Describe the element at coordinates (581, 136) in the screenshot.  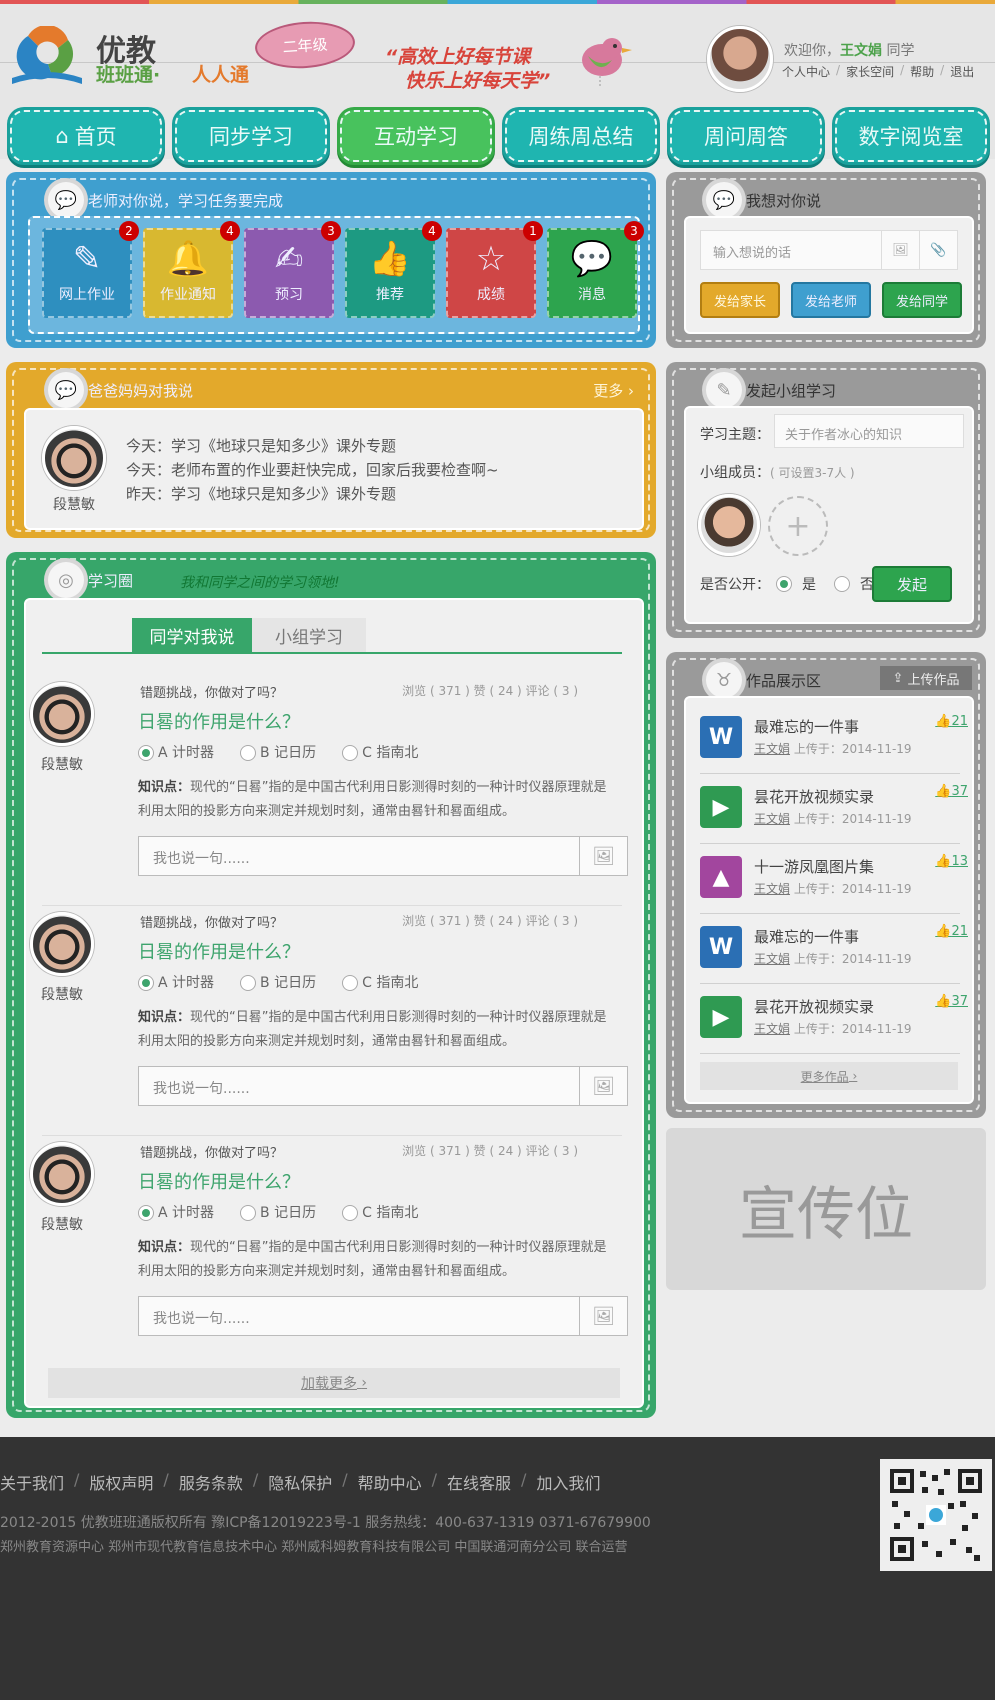
I see `nav-weekly-summary: 周练周总结` at that location.